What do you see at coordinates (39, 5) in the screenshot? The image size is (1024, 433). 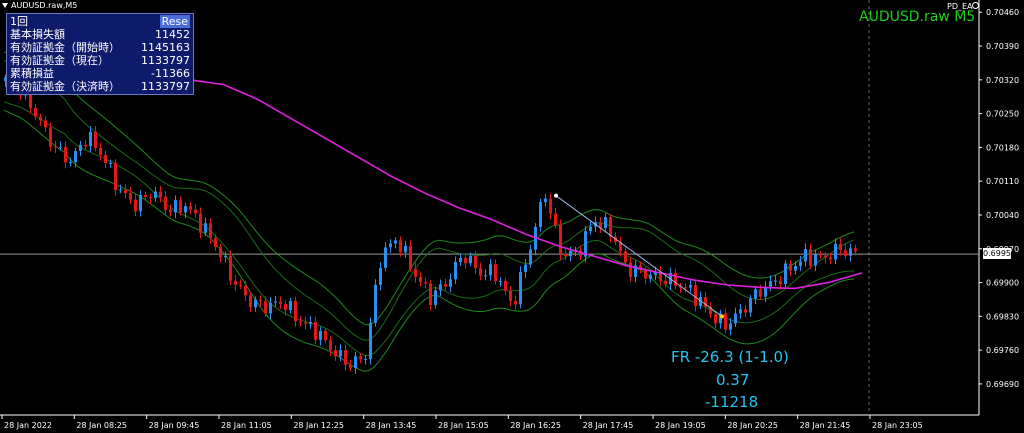 I see `symbol-tab: AUDUSD.raw,M5` at bounding box center [39, 5].